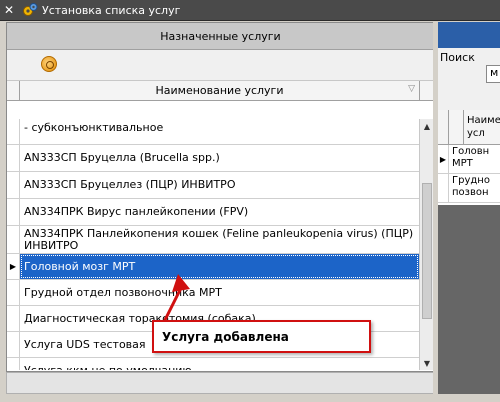 This screenshot has width=500, height=402. Describe the element at coordinates (220, 36) in the screenshot. I see `panel-header: Назначенные услуги` at that location.